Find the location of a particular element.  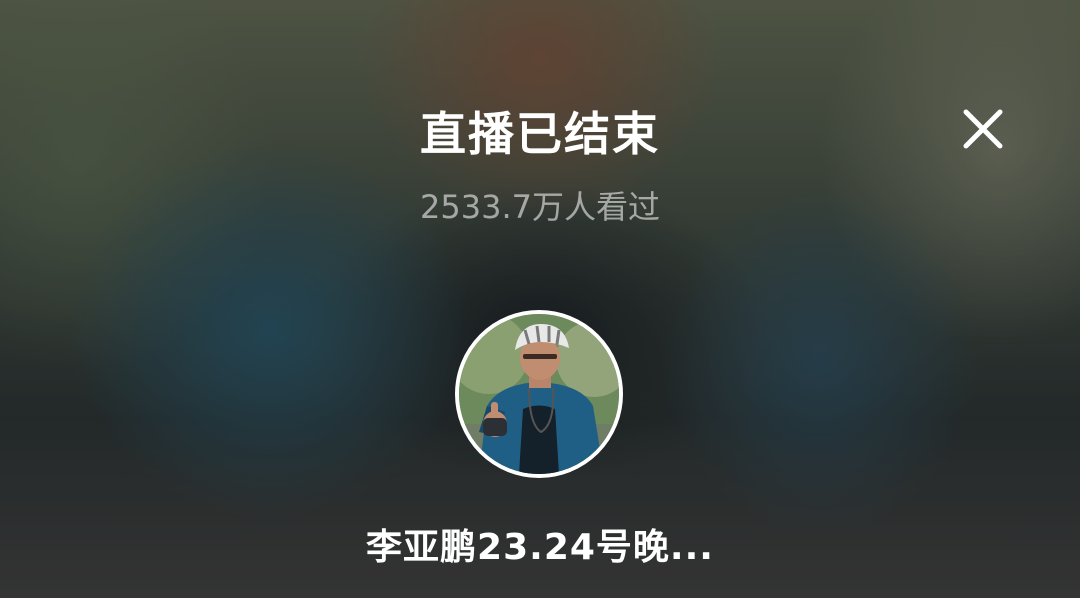

streamer-avatar is located at coordinates (539, 394).